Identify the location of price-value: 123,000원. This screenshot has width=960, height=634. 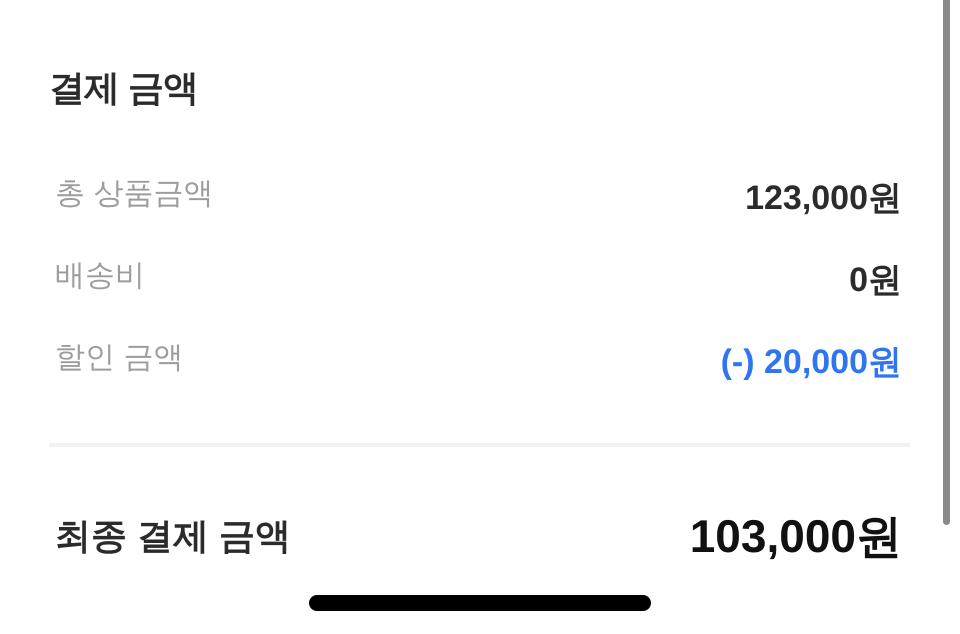
(823, 198).